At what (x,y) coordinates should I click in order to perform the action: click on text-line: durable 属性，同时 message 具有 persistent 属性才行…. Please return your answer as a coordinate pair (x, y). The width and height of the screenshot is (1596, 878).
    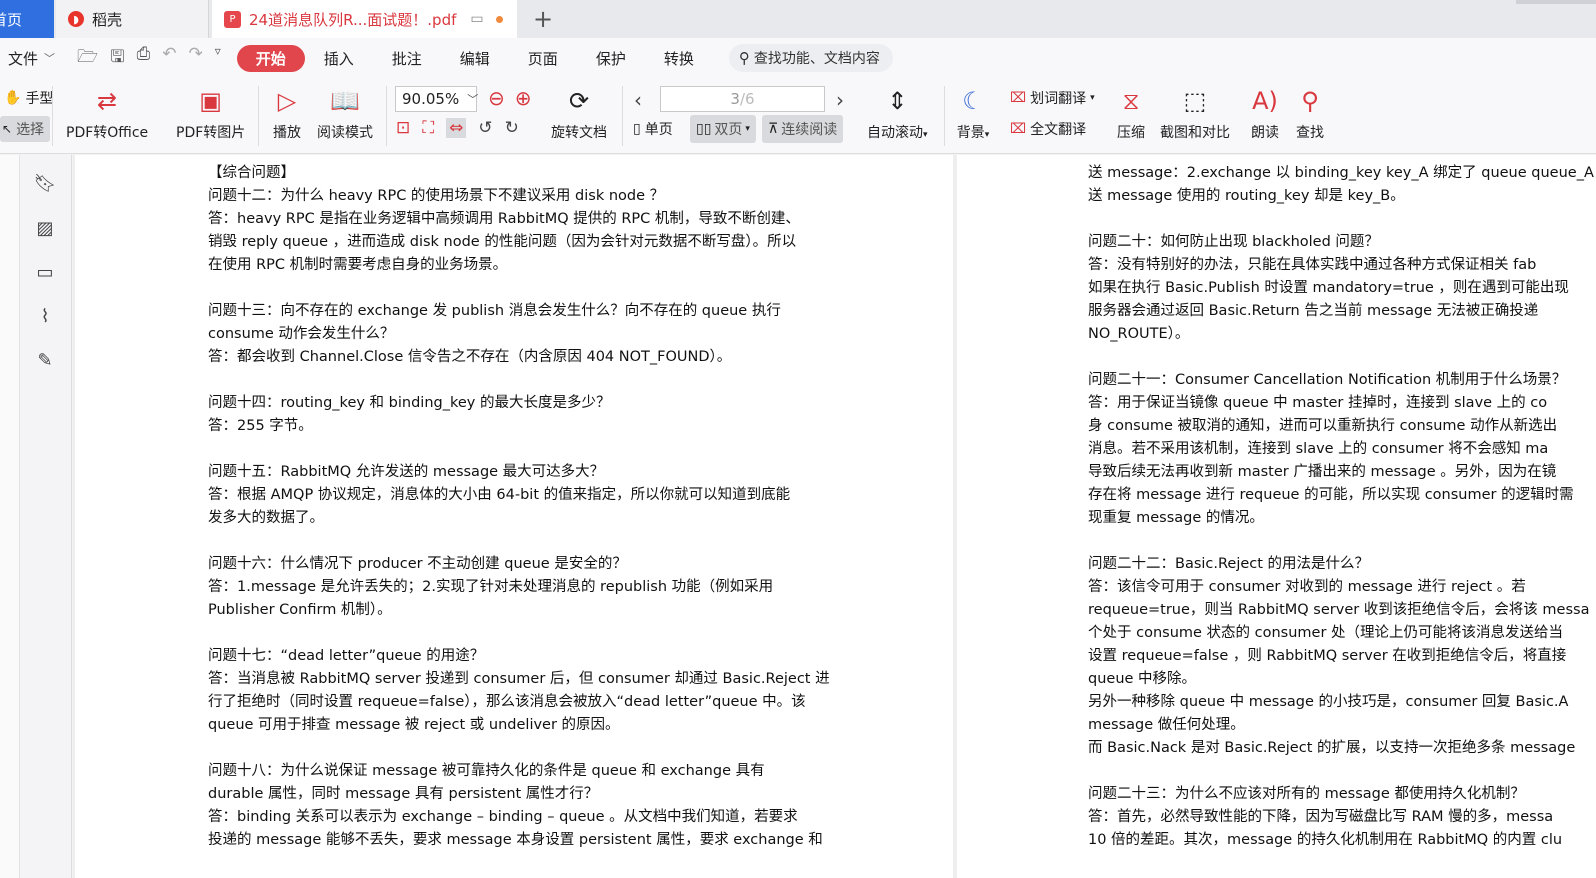
    Looking at the image, I should click on (403, 794).